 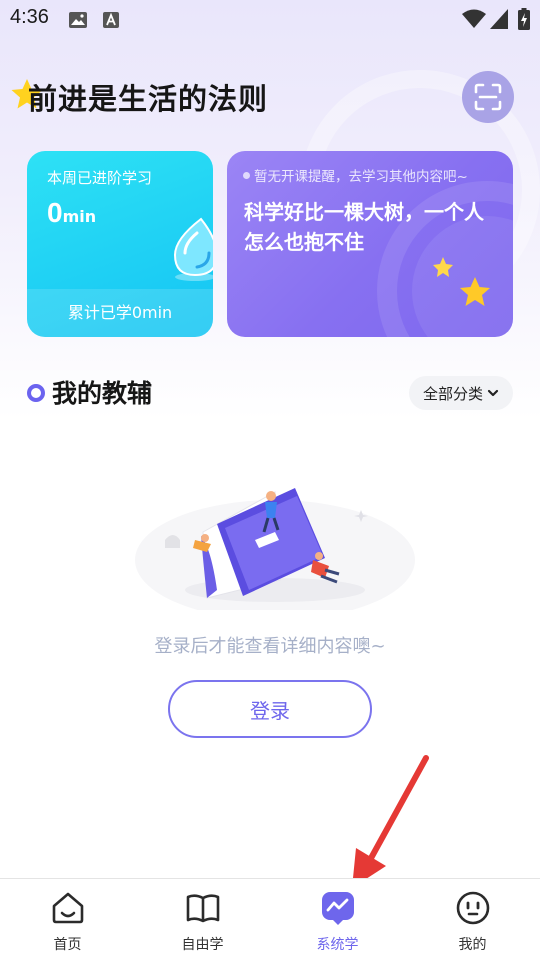 I want to click on nav-item-system-study: 系统学, so click(x=337, y=919).